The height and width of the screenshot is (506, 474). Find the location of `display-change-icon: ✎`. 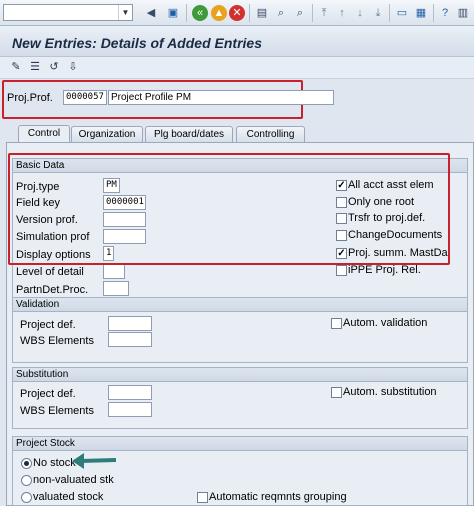

display-change-icon: ✎ is located at coordinates (16, 67).